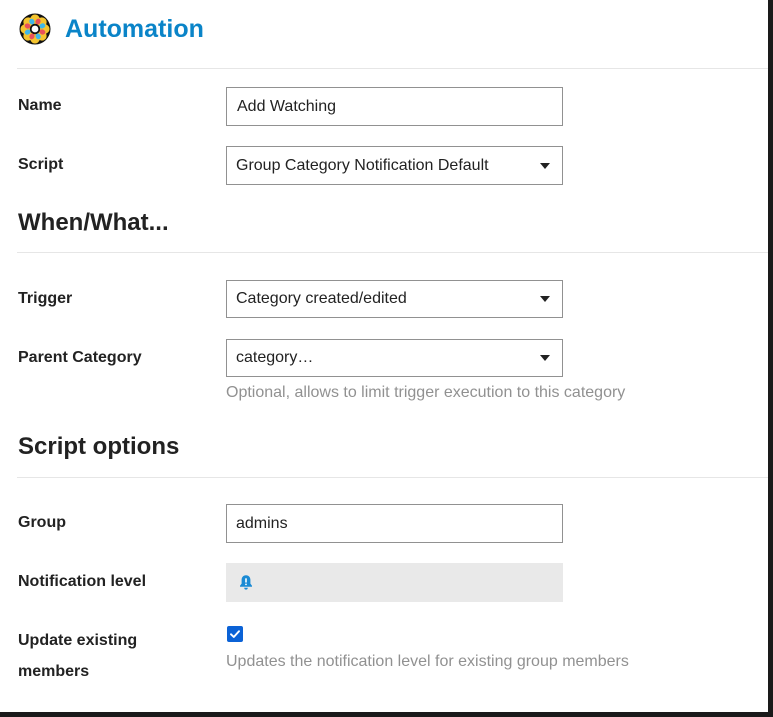 This screenshot has width=773, height=717. I want to click on window-frame-bottom, so click(386, 714).